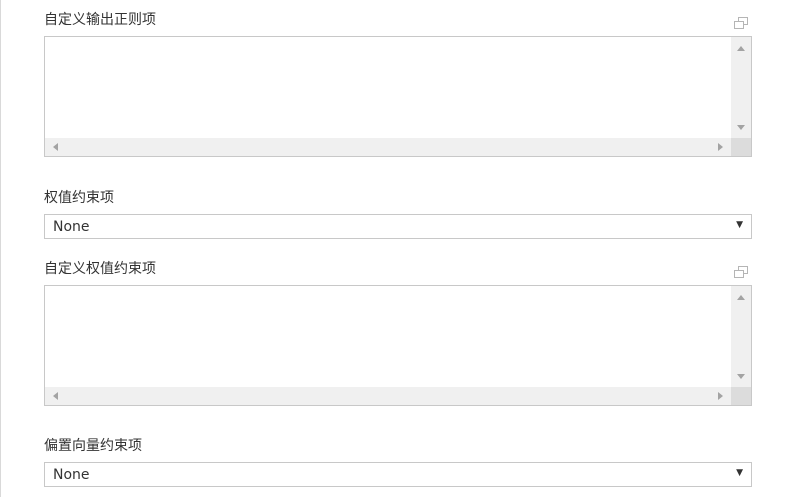 Image resolution: width=796 pixels, height=497 pixels. I want to click on bias-constraint-label: 偏置向量约束项, so click(93, 446).